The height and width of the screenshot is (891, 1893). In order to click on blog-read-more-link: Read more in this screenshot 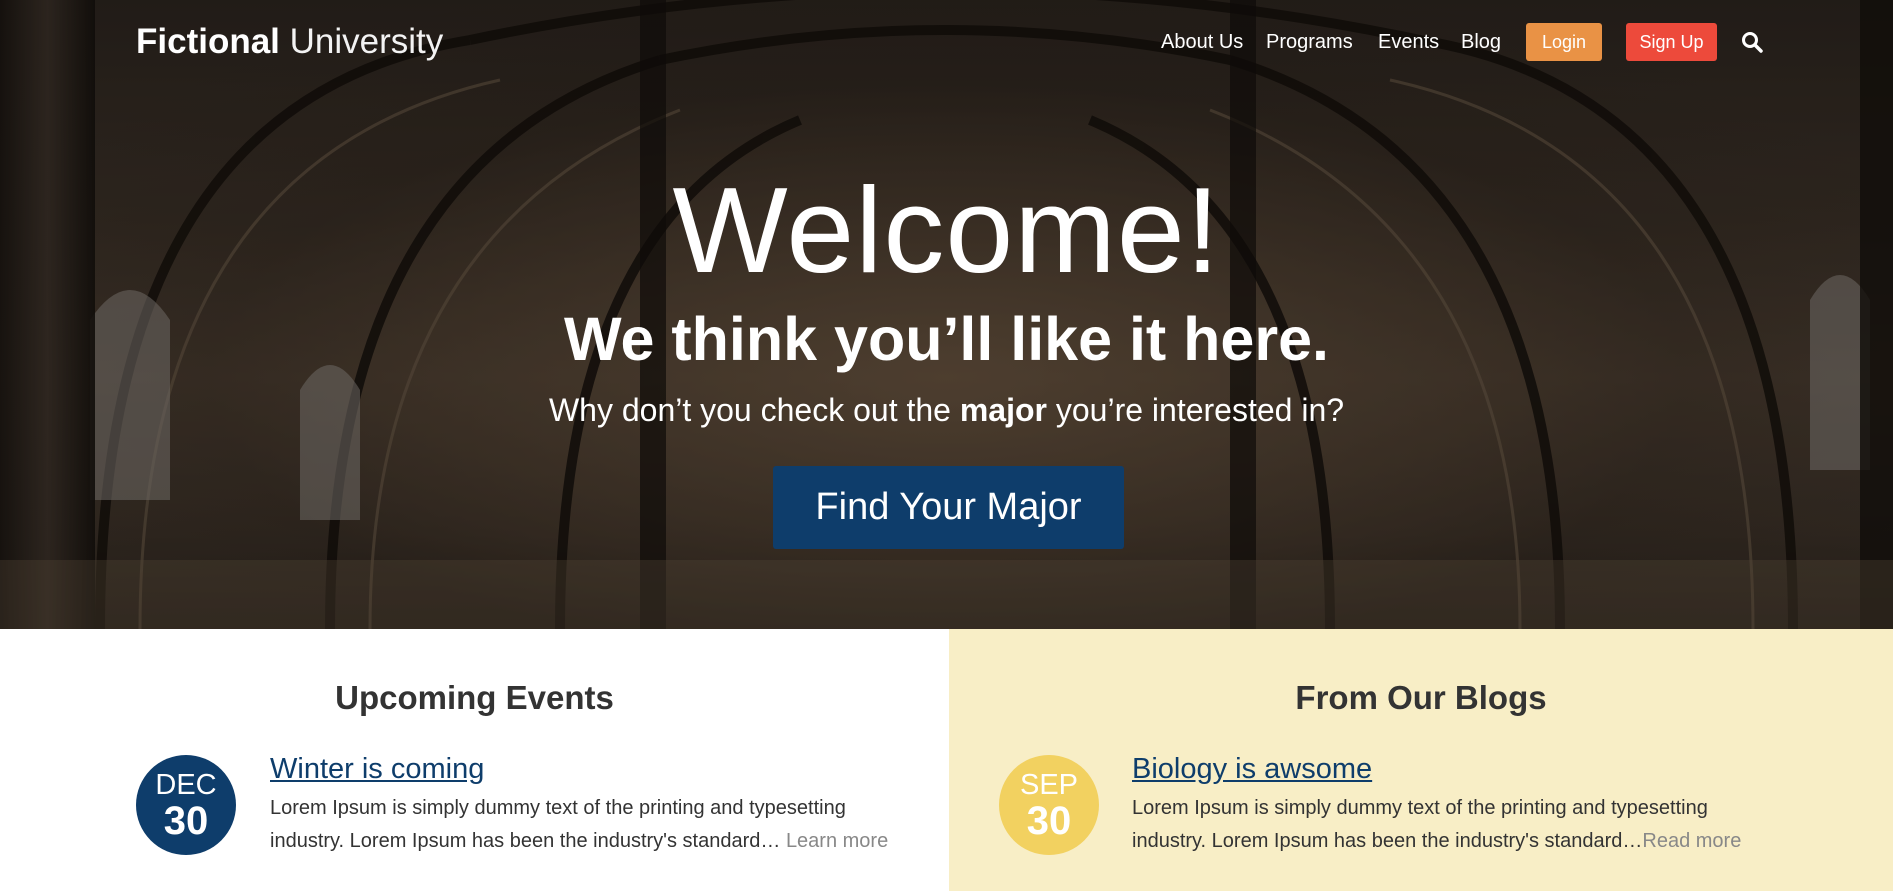, I will do `click(1691, 841)`.